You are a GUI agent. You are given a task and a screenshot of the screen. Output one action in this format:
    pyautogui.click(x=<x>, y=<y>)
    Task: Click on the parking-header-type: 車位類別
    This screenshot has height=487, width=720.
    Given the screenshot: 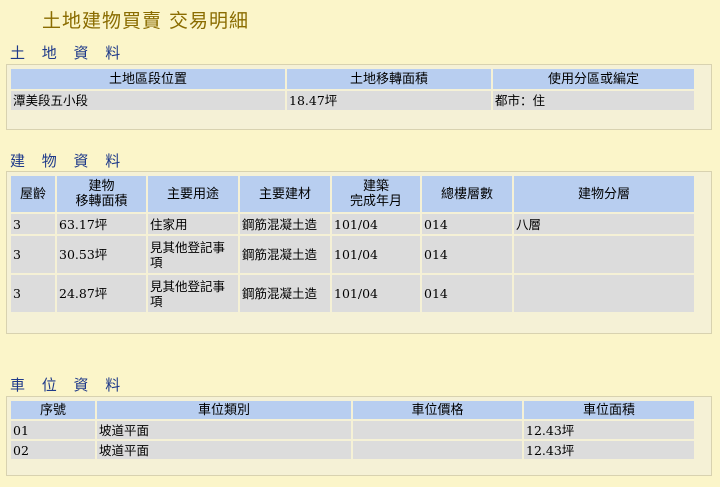 What is the action you would take?
    pyautogui.click(x=224, y=410)
    